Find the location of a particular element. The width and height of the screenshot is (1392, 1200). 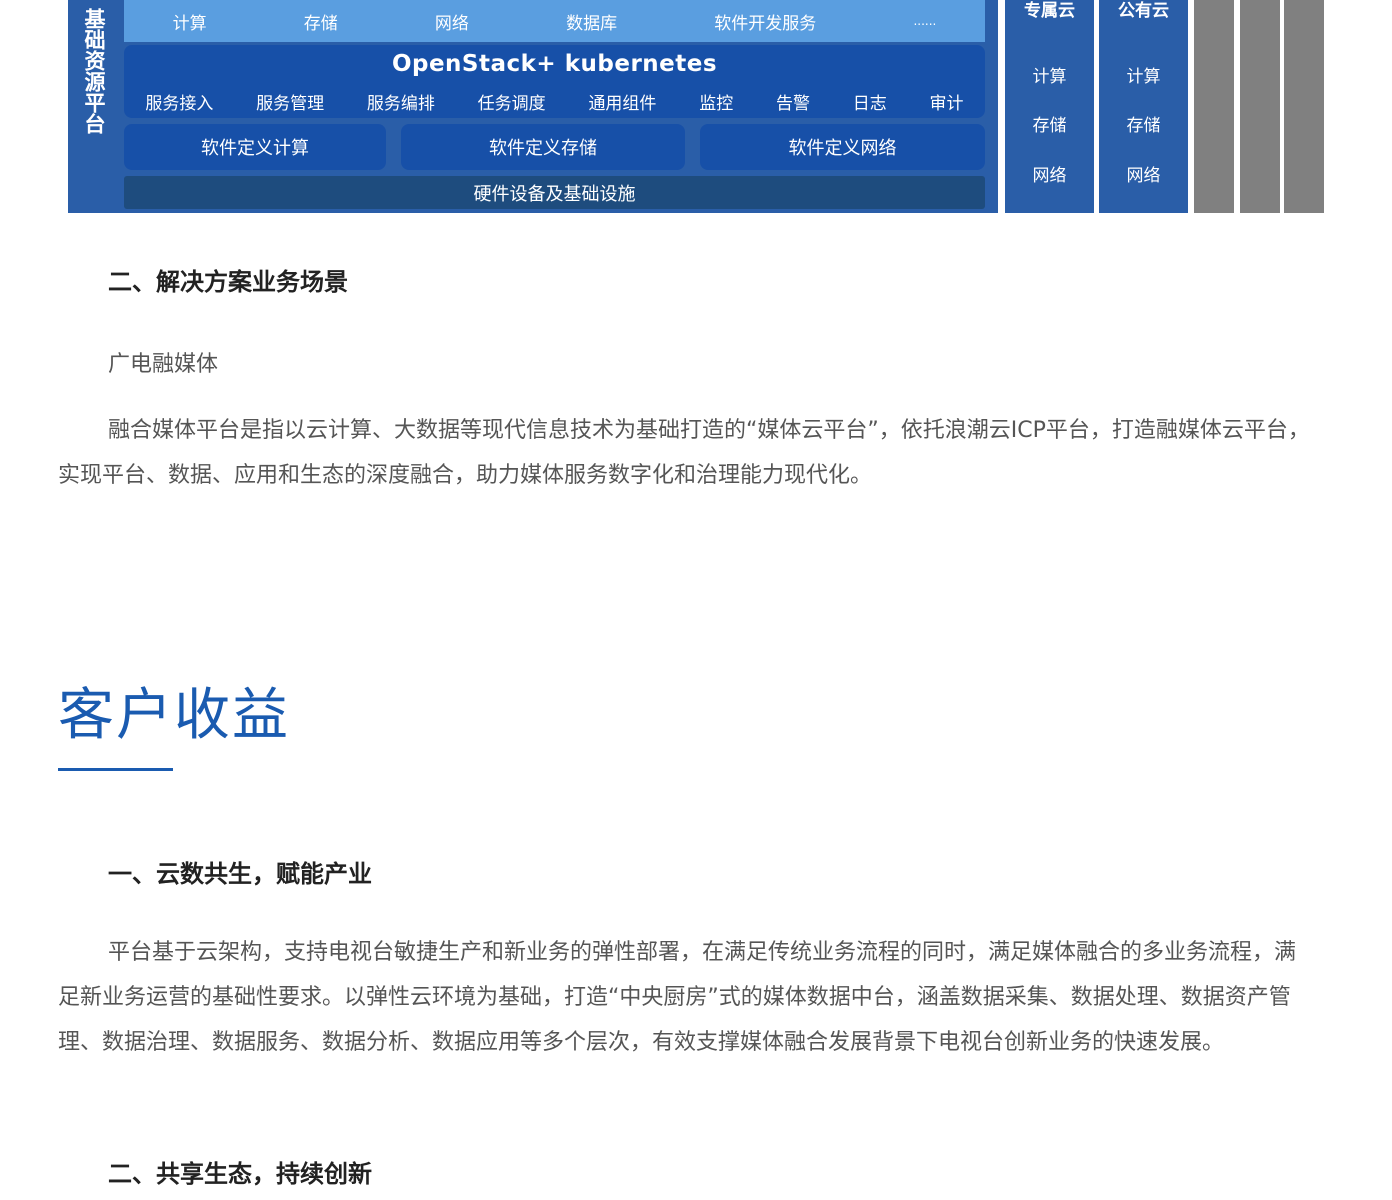

openstack-item: 监控 is located at coordinates (716, 104).